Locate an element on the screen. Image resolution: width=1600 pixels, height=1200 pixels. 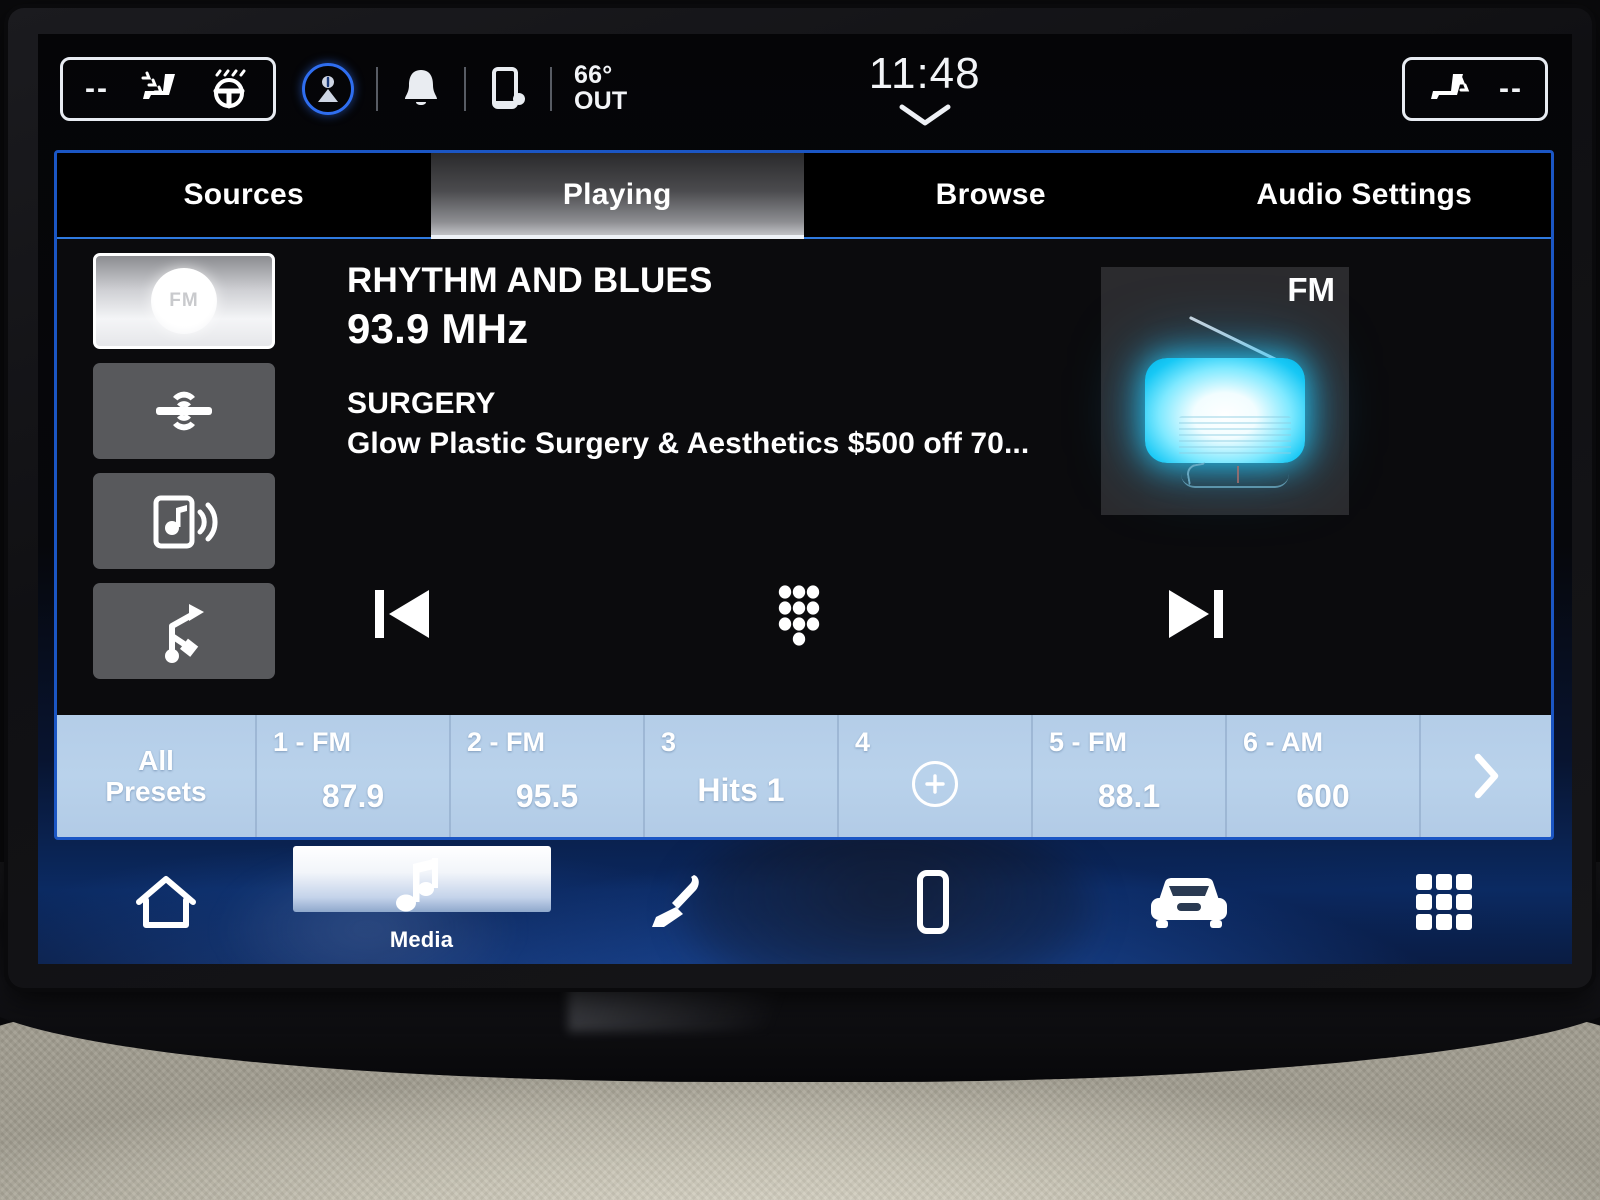
passenger-climate-control: -- is located at coordinates (1475, 89).